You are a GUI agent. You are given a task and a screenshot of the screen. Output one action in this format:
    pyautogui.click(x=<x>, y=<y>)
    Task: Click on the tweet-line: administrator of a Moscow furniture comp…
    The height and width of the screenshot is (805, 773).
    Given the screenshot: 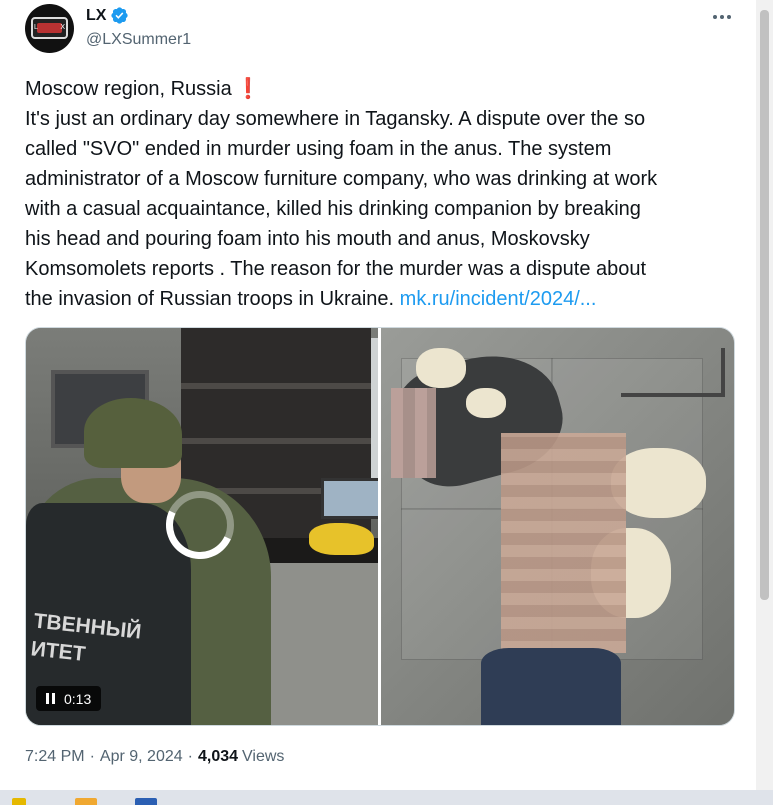 What is the action you would take?
    pyautogui.click(x=341, y=179)
    